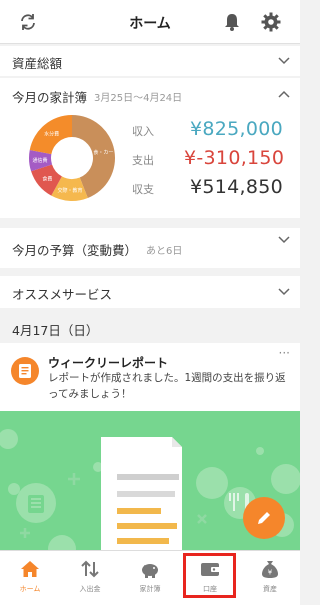  What do you see at coordinates (150, 571) in the screenshot?
I see `piggy-bank-icon` at bounding box center [150, 571].